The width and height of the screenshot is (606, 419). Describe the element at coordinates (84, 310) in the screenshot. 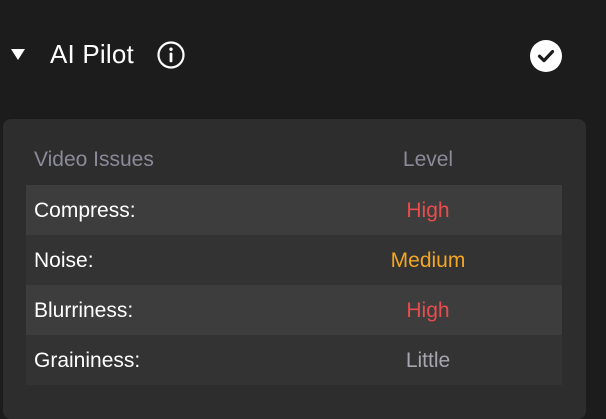

I see `issue-name: Blurriness:` at that location.